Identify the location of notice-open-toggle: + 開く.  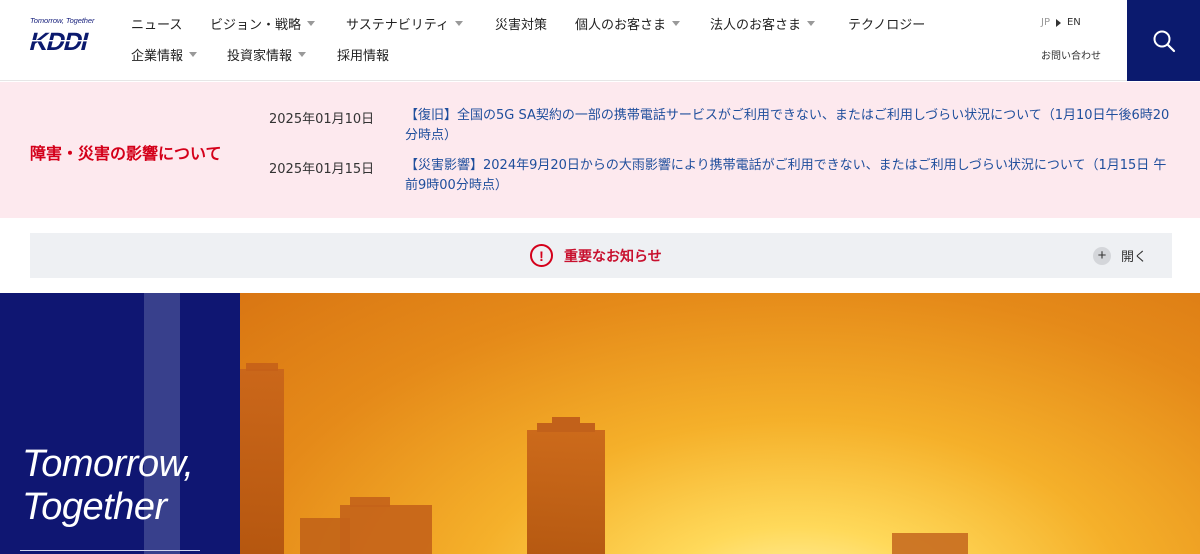
(1120, 255).